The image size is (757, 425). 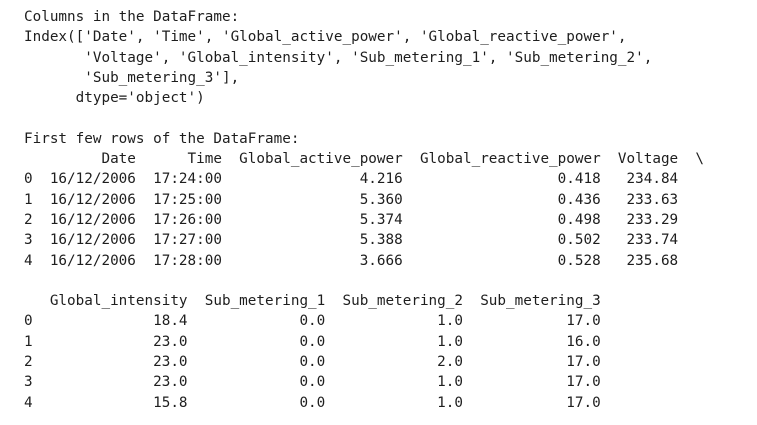 I want to click on table2-row: 0 18.4 0.0 1.0 17.0, so click(x=312, y=321).